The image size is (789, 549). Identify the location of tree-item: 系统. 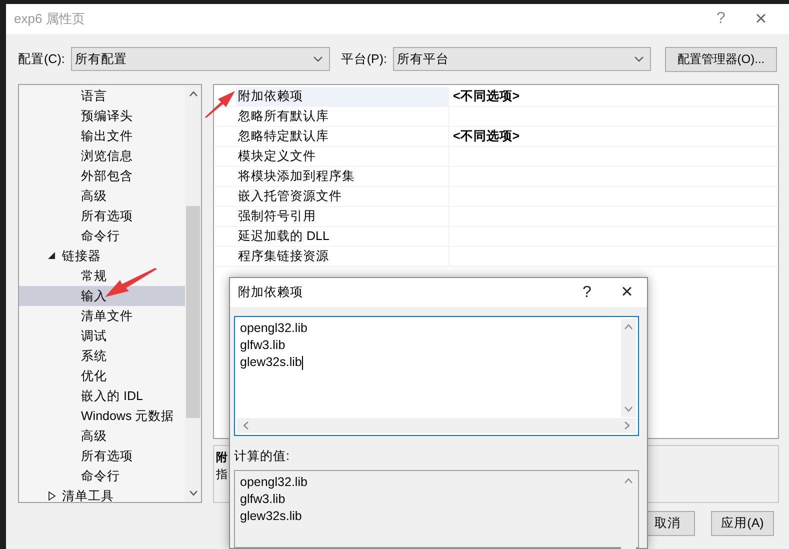
(102, 356).